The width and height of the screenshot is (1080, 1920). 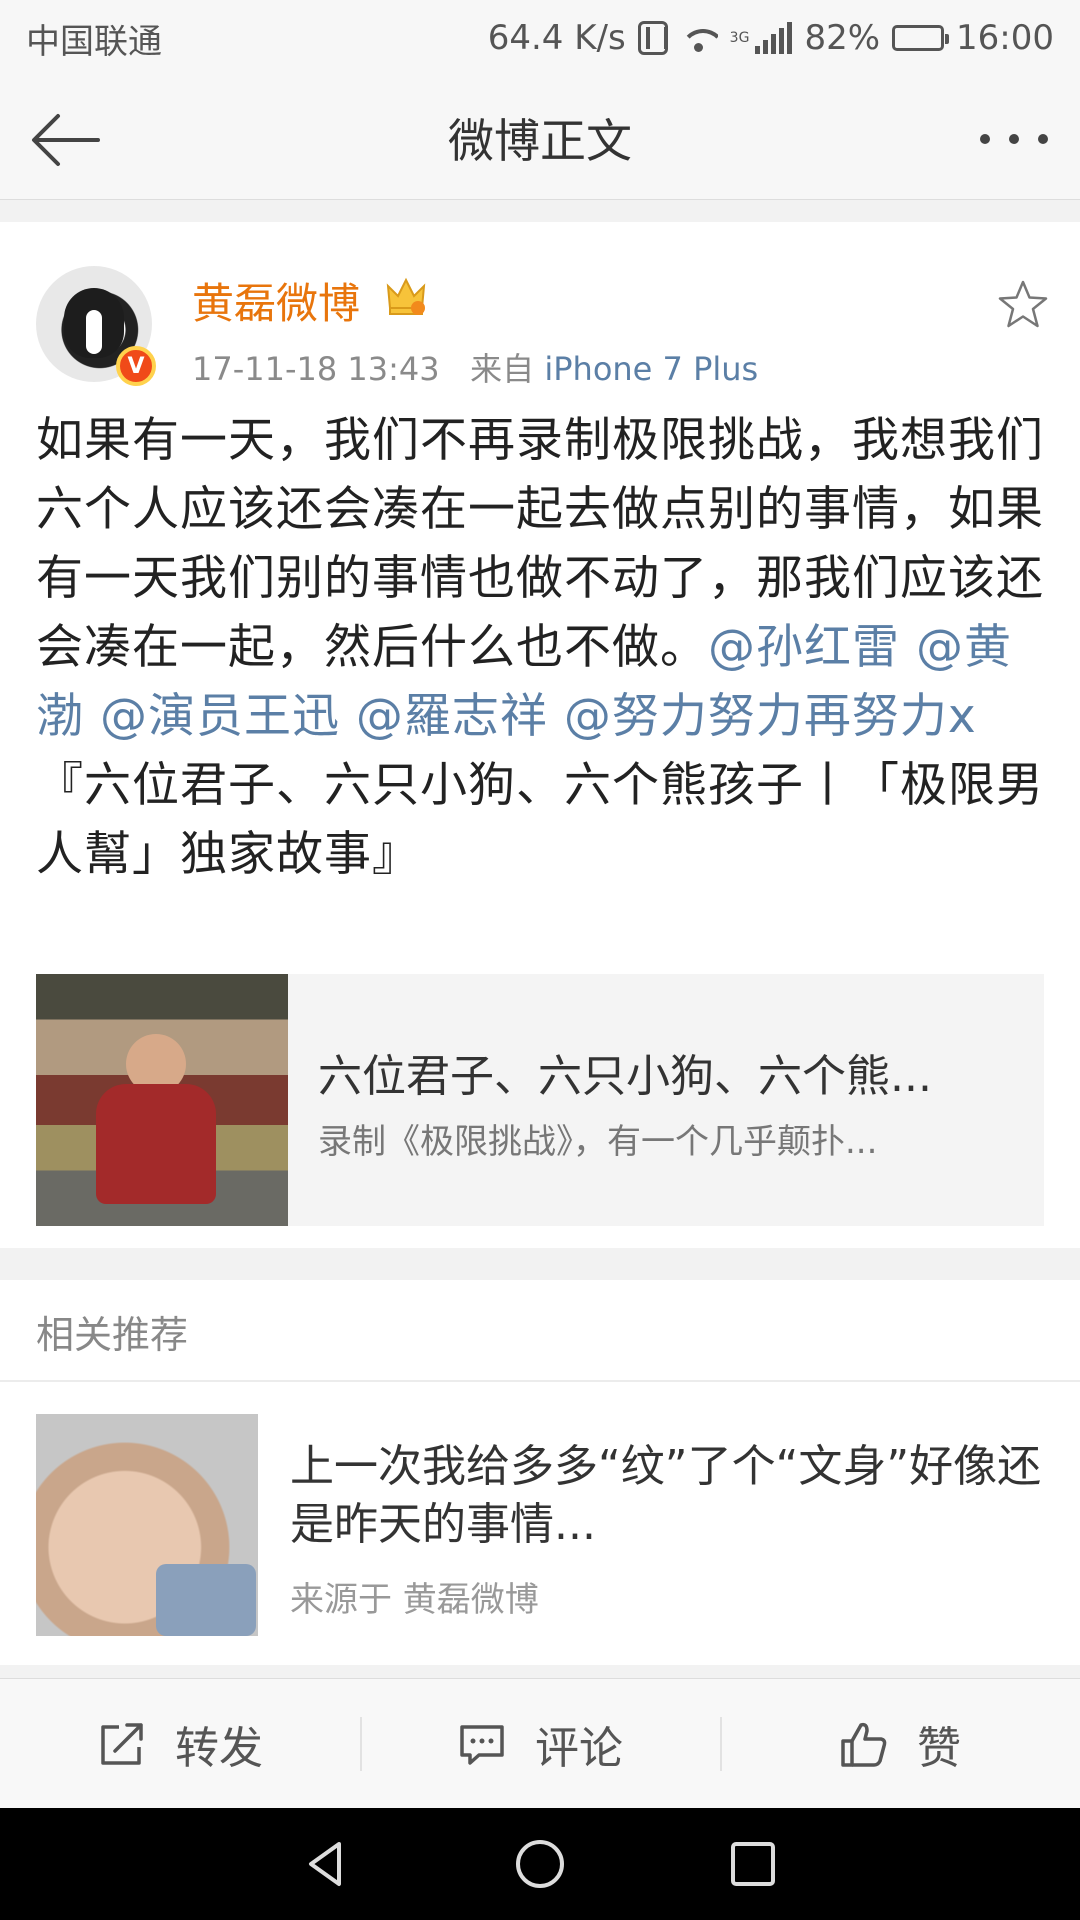 I want to click on more-options-button, so click(x=1014, y=139).